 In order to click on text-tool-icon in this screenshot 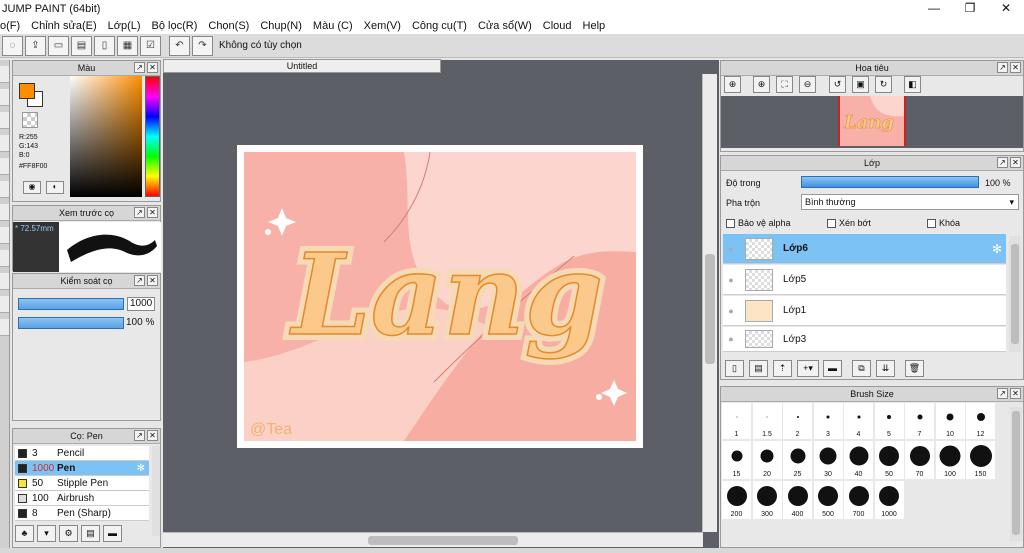, I will do `click(4, 212)`.